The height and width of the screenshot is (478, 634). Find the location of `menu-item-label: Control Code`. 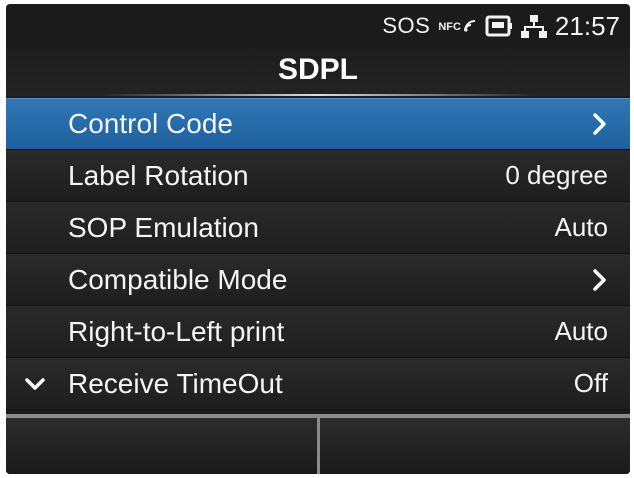

menu-item-label: Control Code is located at coordinates (150, 123).